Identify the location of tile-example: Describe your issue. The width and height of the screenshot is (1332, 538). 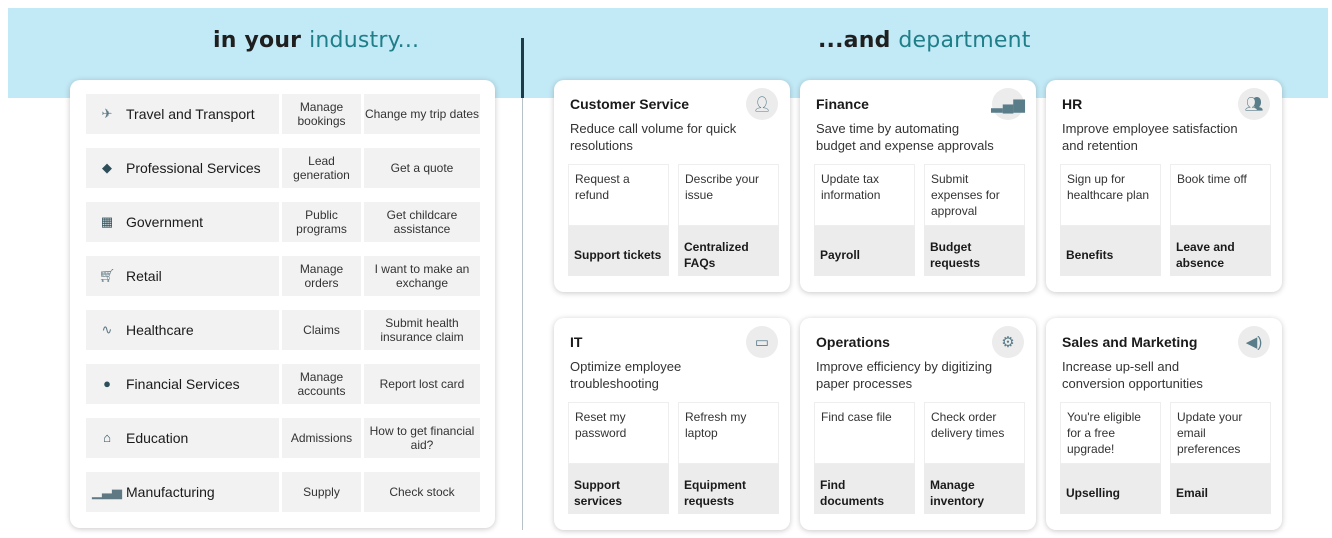
(728, 195).